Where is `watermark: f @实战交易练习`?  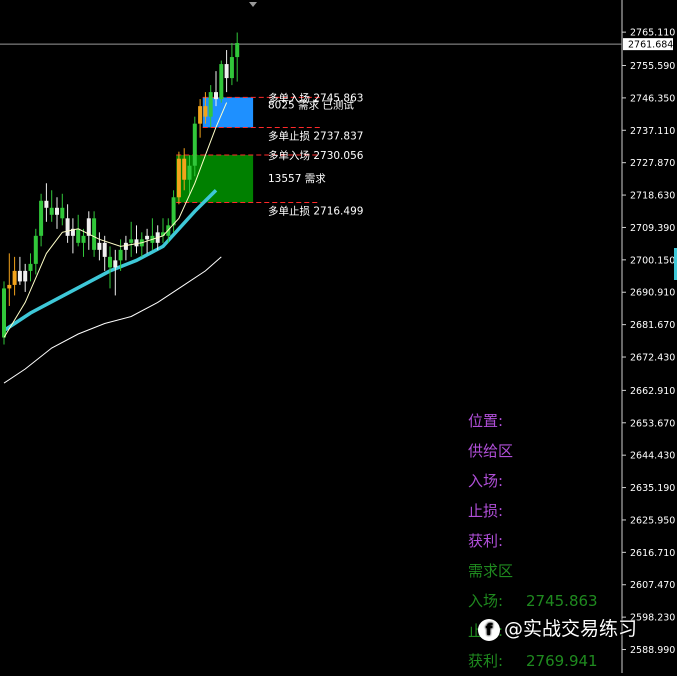
watermark: f @实战交易练习 is located at coordinates (557, 627).